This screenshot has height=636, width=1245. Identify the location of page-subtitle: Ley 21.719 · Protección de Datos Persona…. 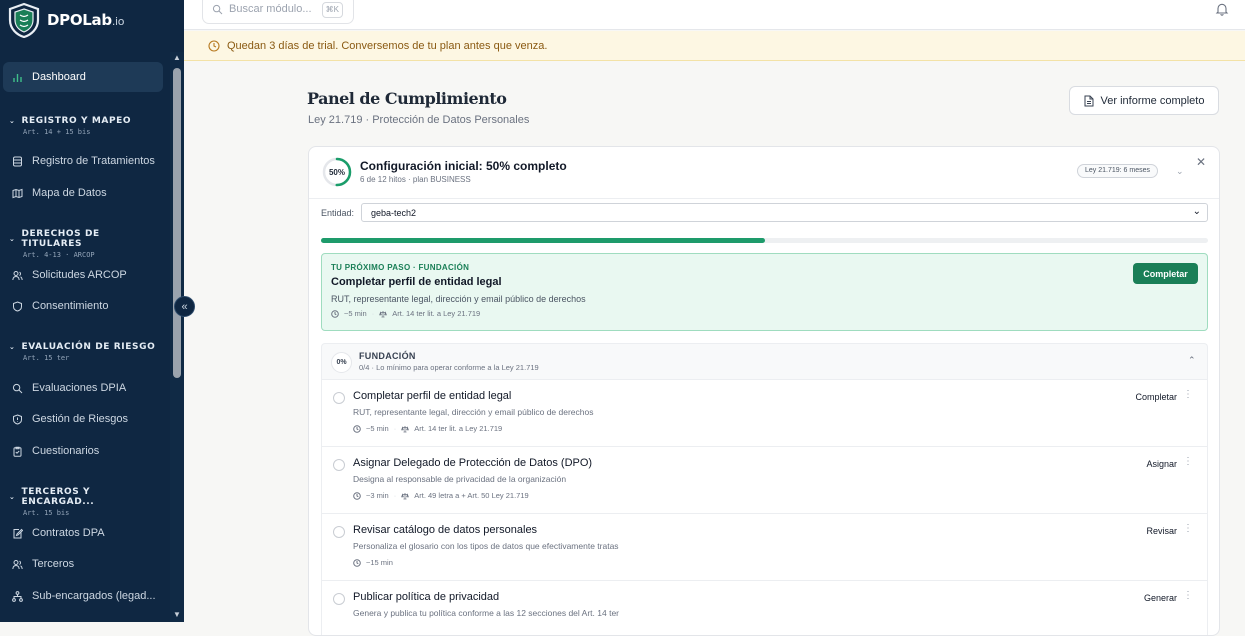
(419, 120).